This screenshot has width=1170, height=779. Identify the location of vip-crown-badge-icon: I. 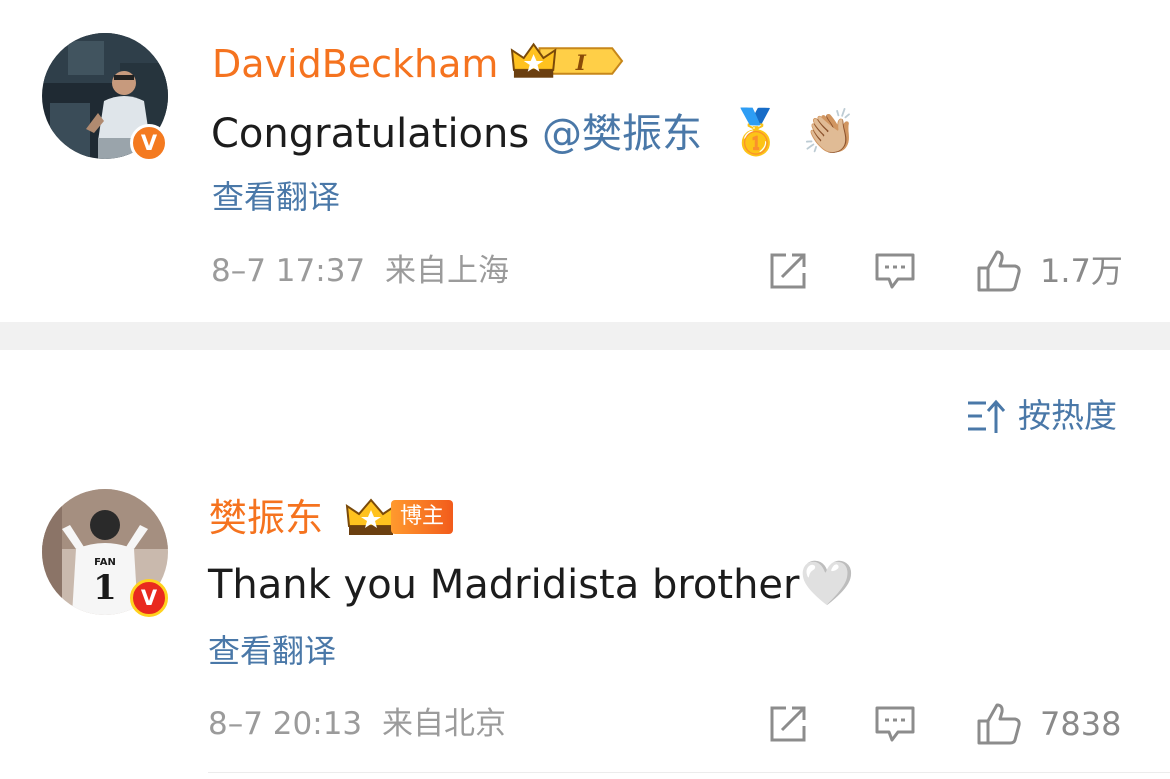
(567, 61).